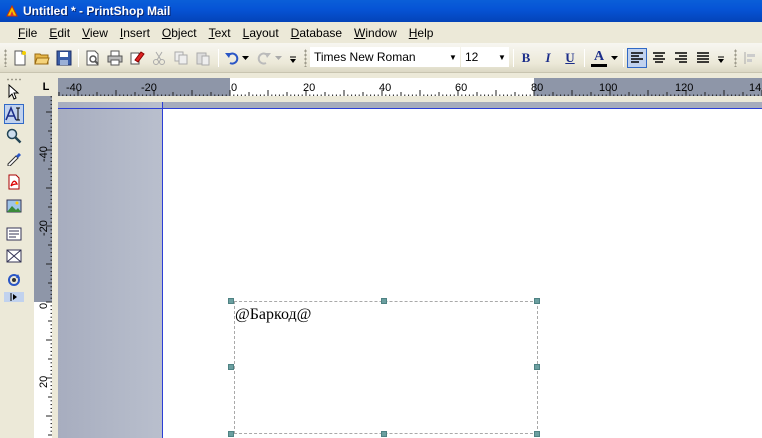 The width and height of the screenshot is (762, 438). I want to click on print-button, so click(115, 58).